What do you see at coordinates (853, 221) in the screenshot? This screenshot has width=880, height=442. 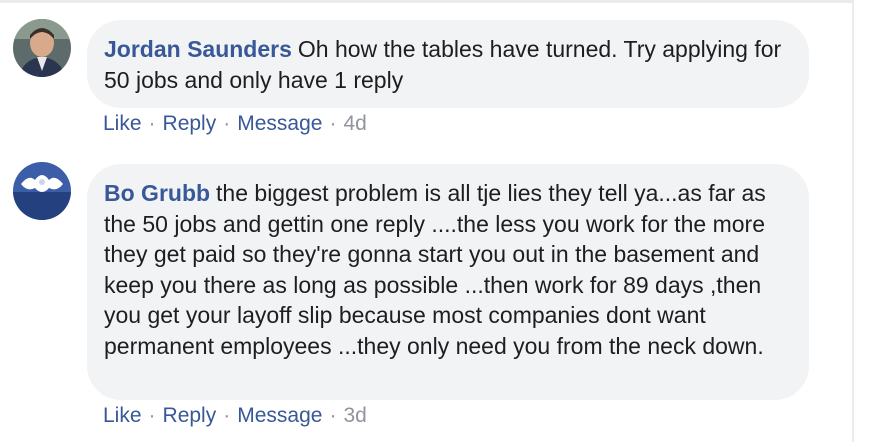 I see `right-divider` at bounding box center [853, 221].